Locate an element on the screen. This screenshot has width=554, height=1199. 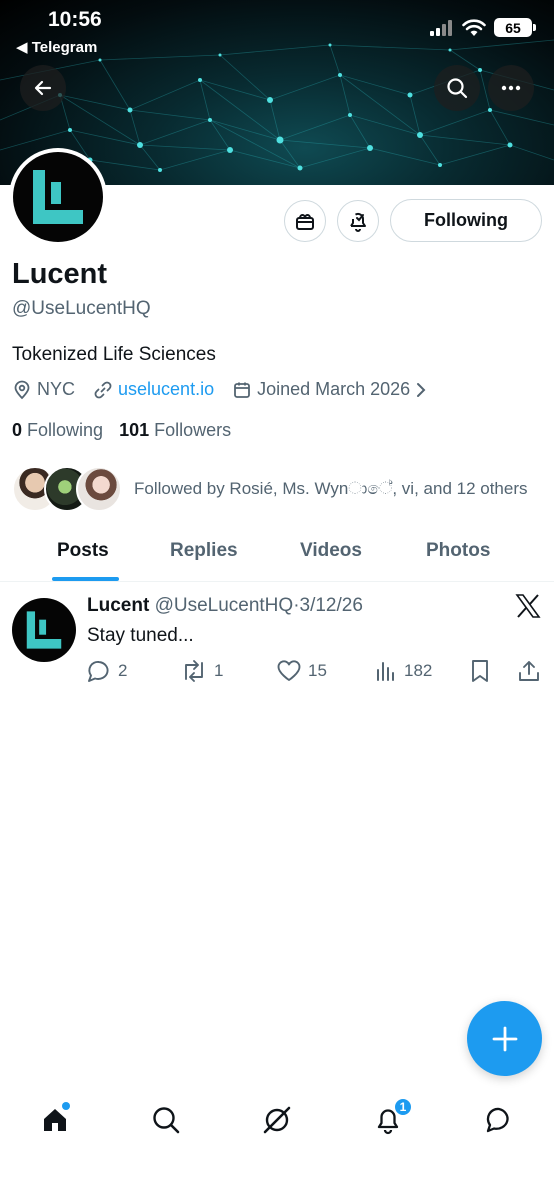
nav-messages is located at coordinates (499, 1120).